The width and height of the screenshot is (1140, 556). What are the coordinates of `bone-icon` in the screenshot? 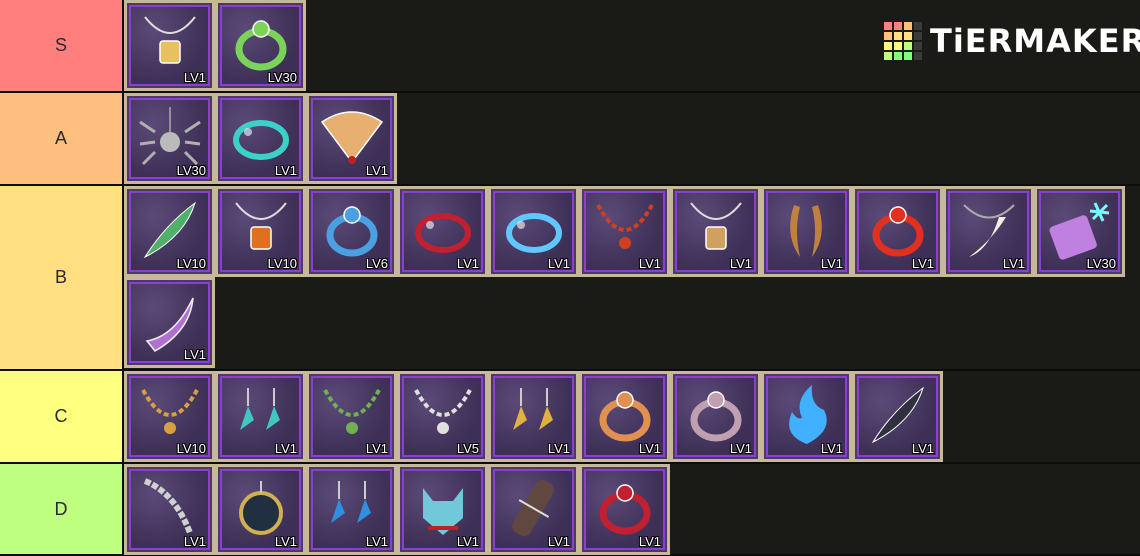 It's located at (168, 506).